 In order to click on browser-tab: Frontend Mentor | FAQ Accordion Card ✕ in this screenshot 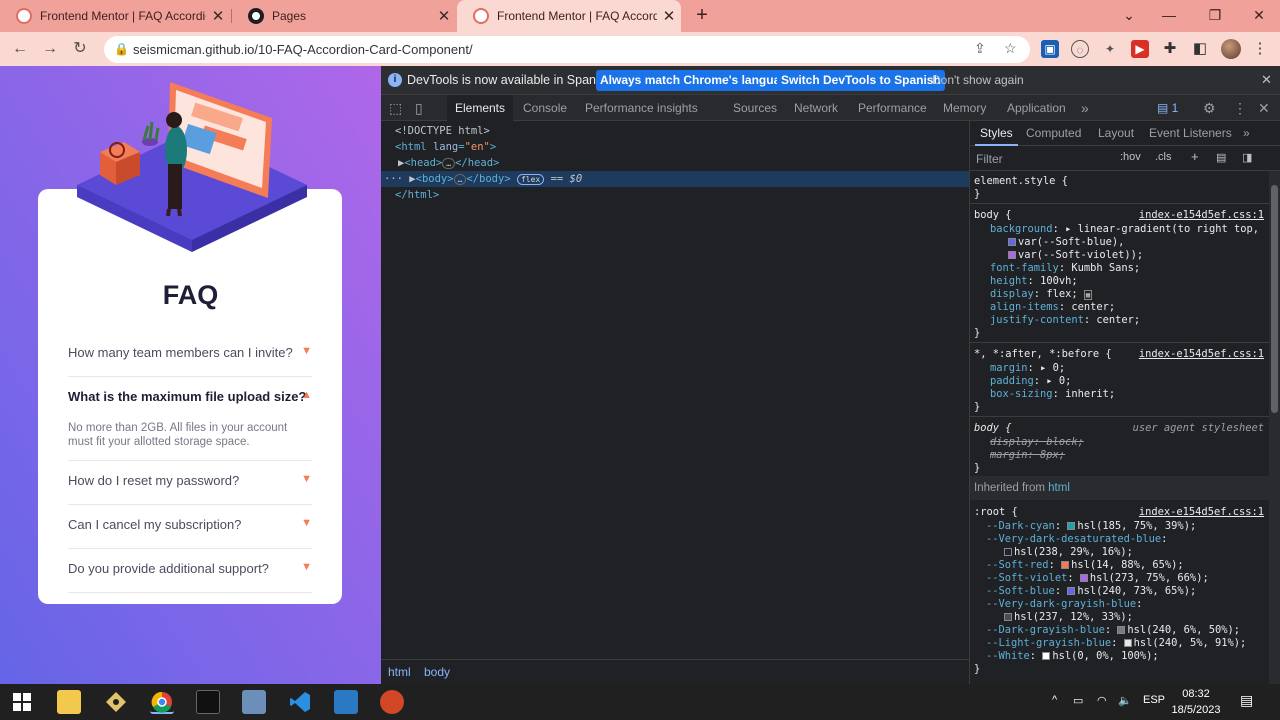, I will do `click(115, 16)`.